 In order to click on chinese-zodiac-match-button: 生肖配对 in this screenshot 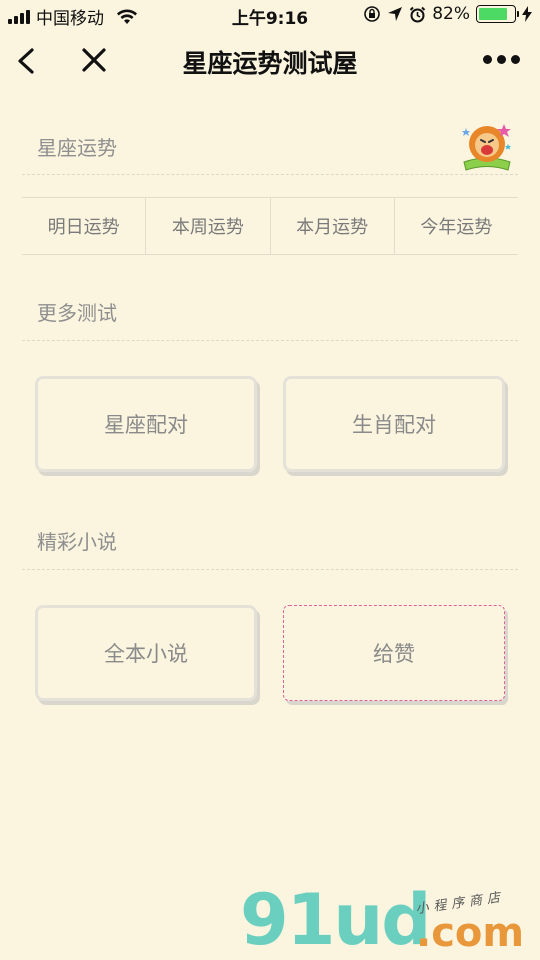, I will do `click(394, 424)`.